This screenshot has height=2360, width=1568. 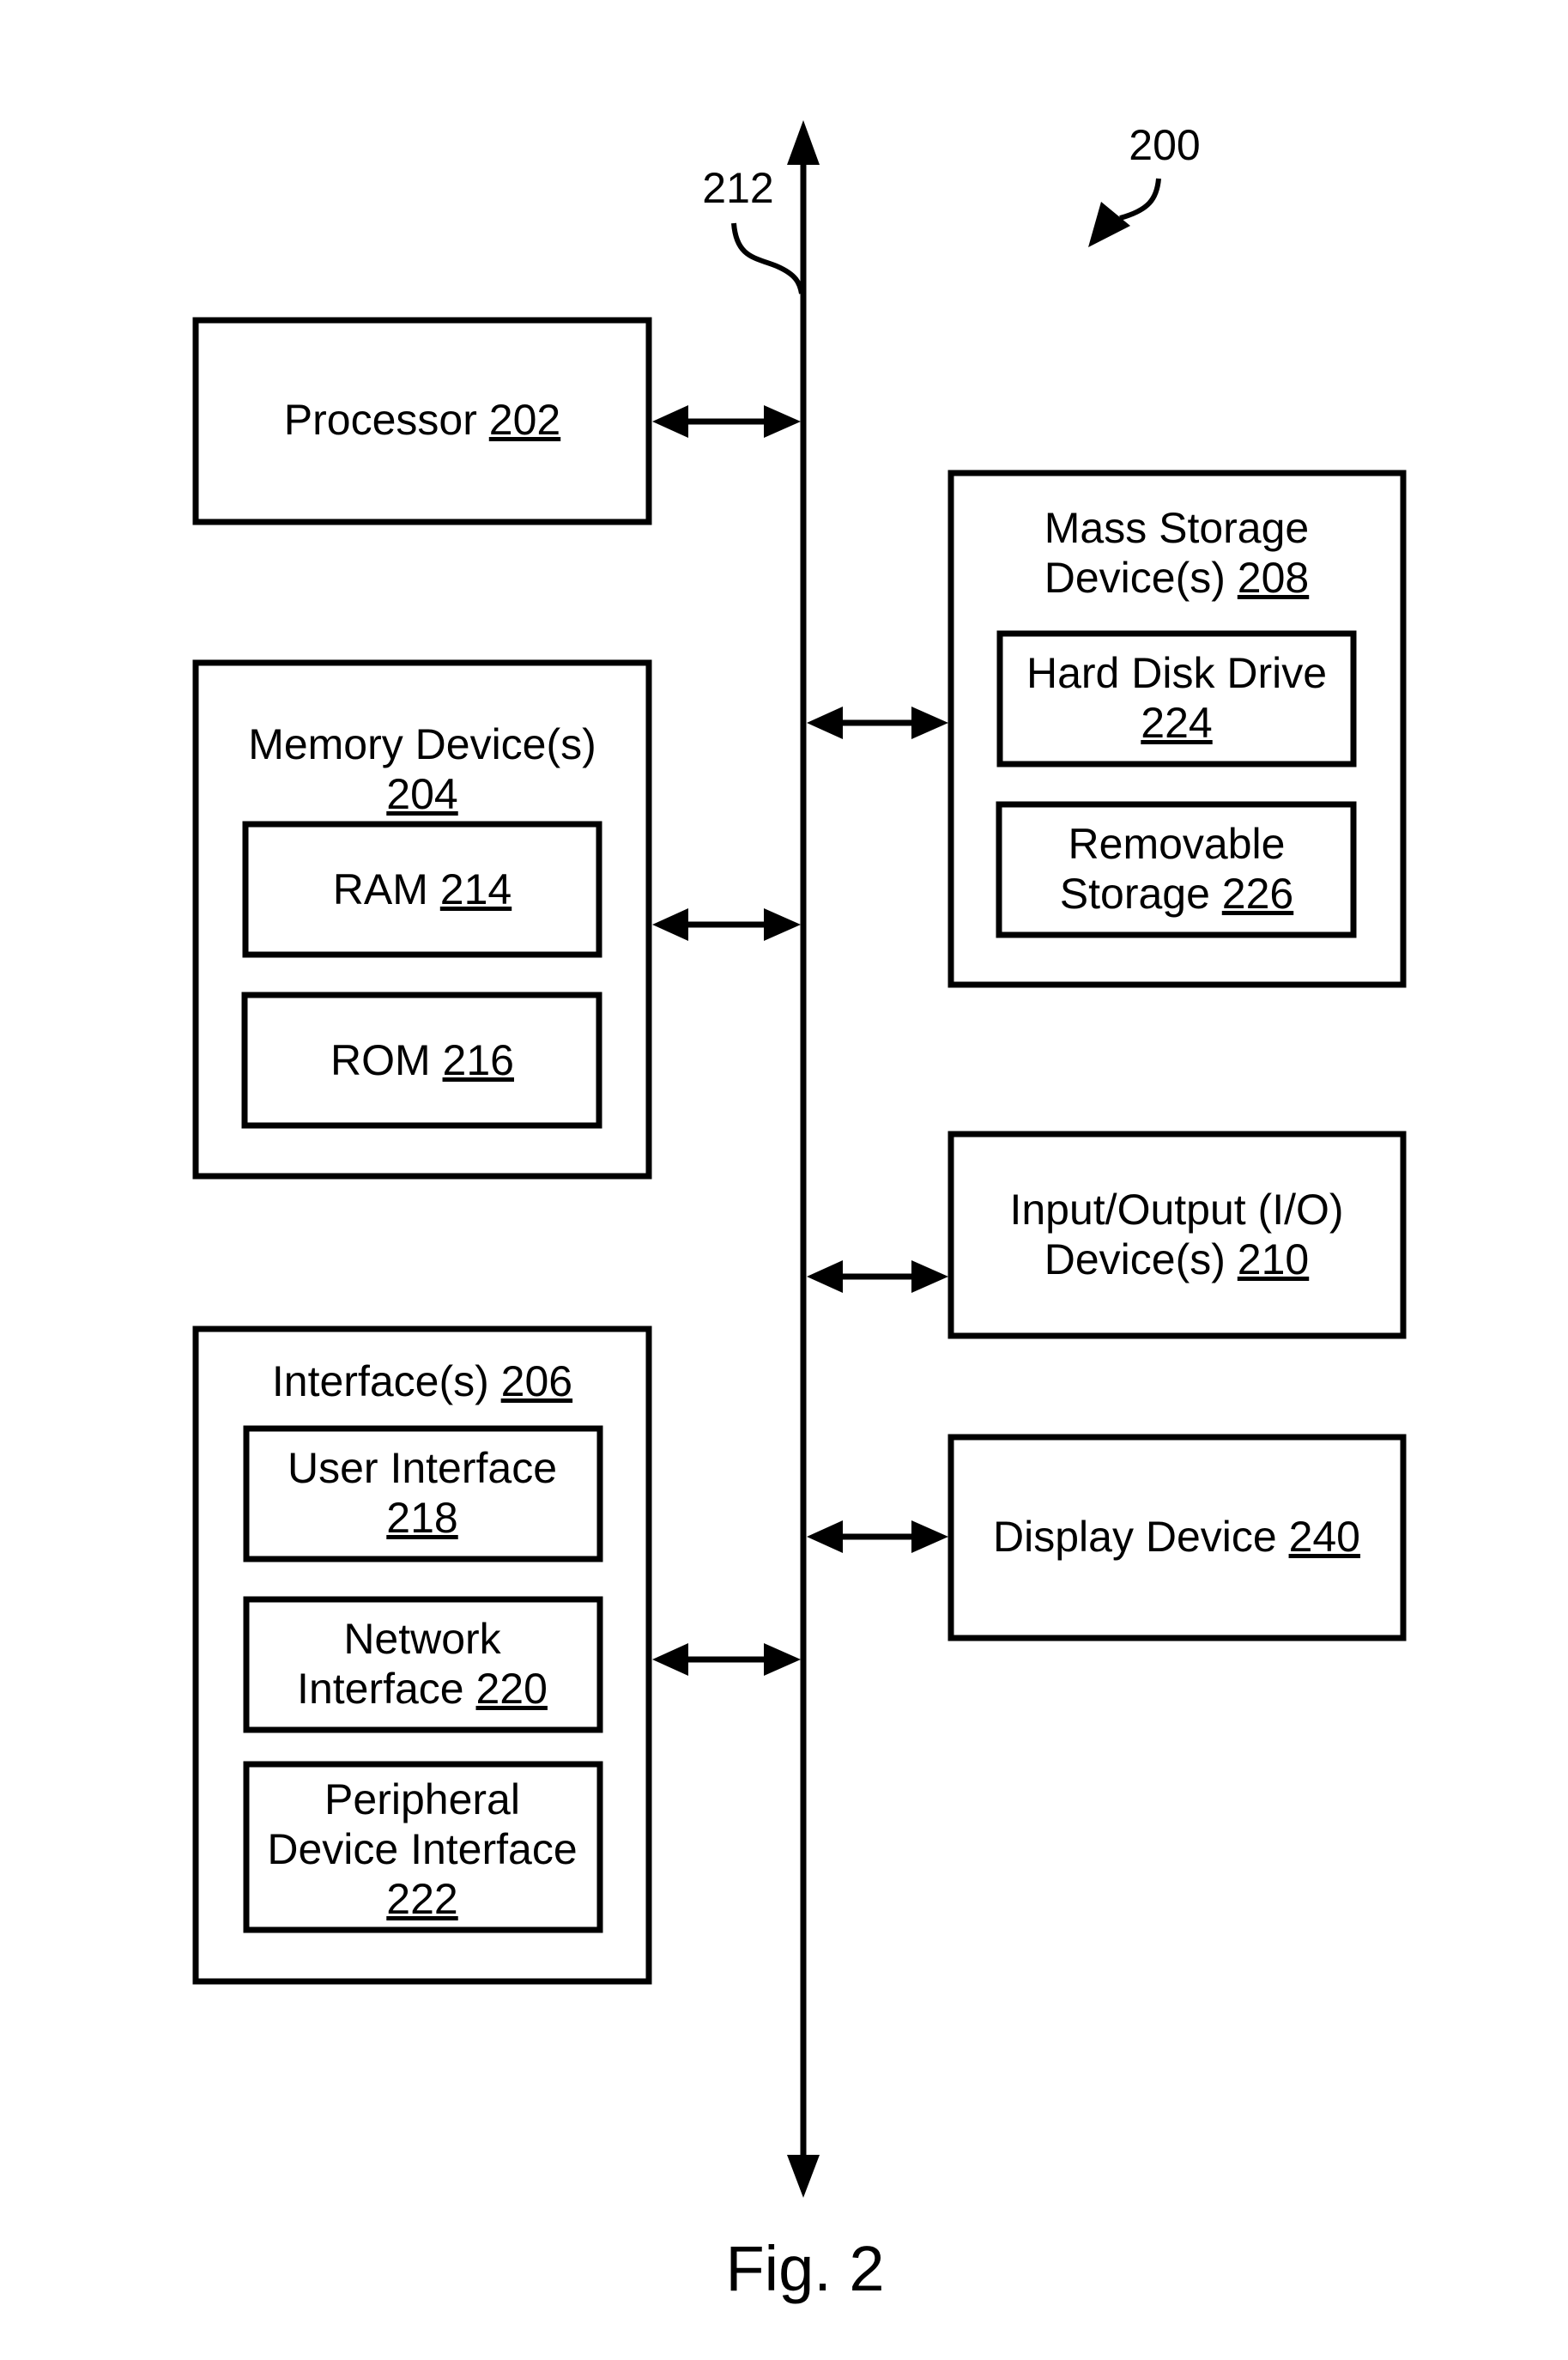 I want to click on mass-storage-label-line2: Device(s) 208, so click(x=1176, y=578).